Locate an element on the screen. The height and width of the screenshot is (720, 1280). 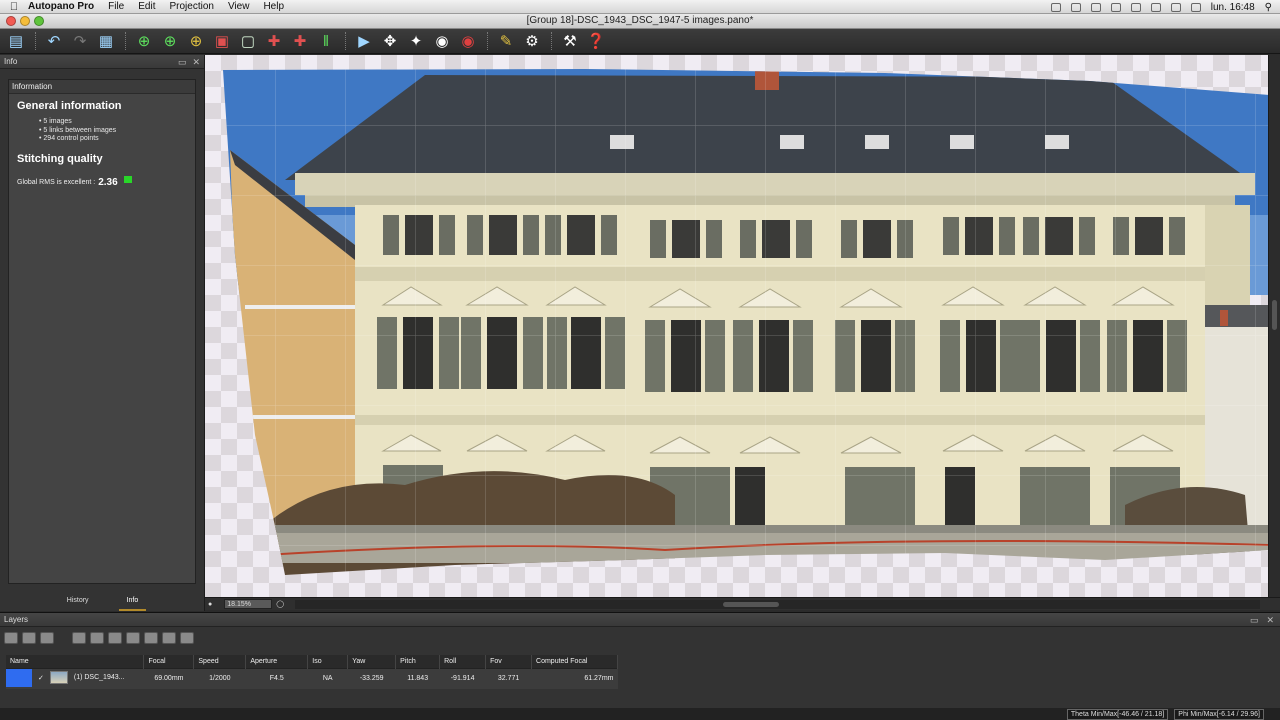
volume-icon is located at coordinates (1175, 7).